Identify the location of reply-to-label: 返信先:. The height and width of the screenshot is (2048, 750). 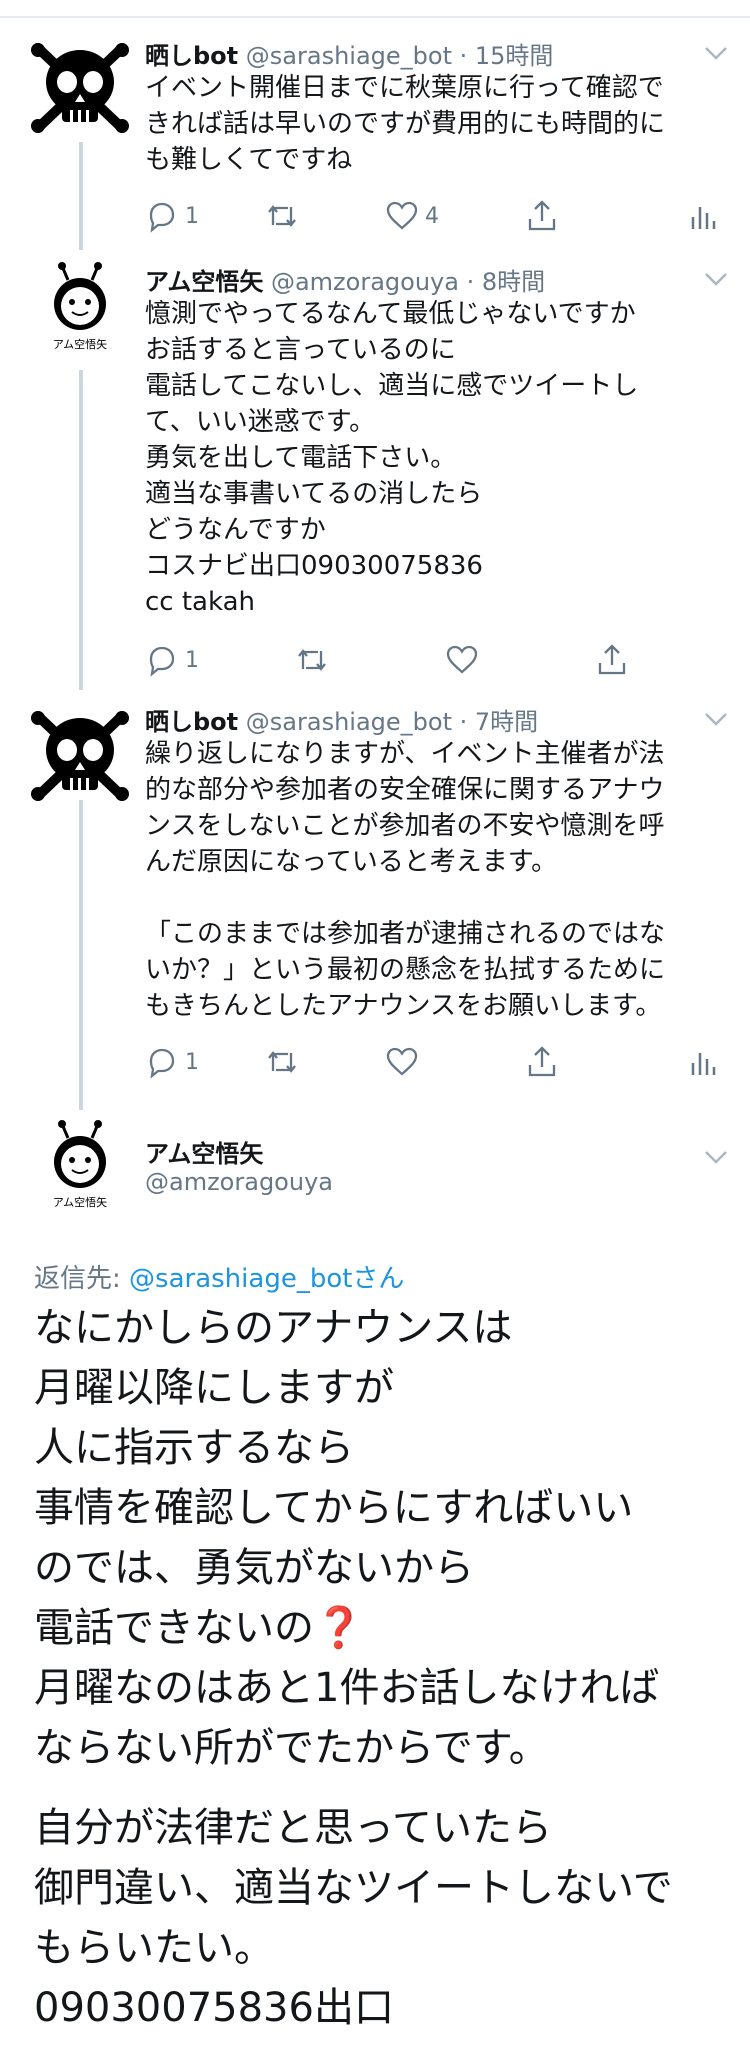
(82, 1279).